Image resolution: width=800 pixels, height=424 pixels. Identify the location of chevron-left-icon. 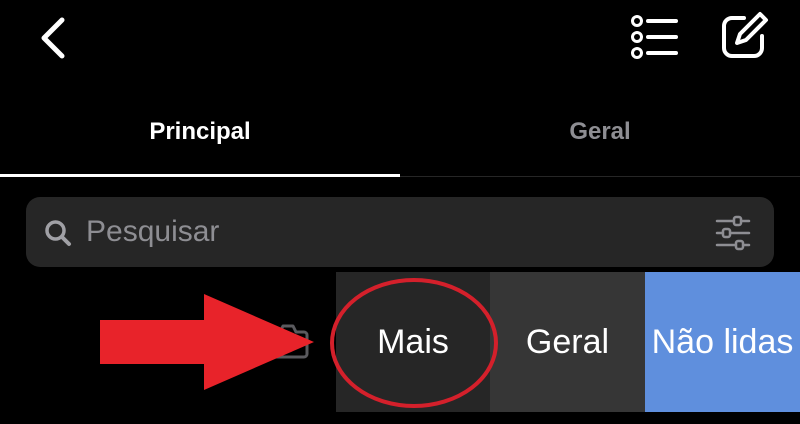
(53, 38).